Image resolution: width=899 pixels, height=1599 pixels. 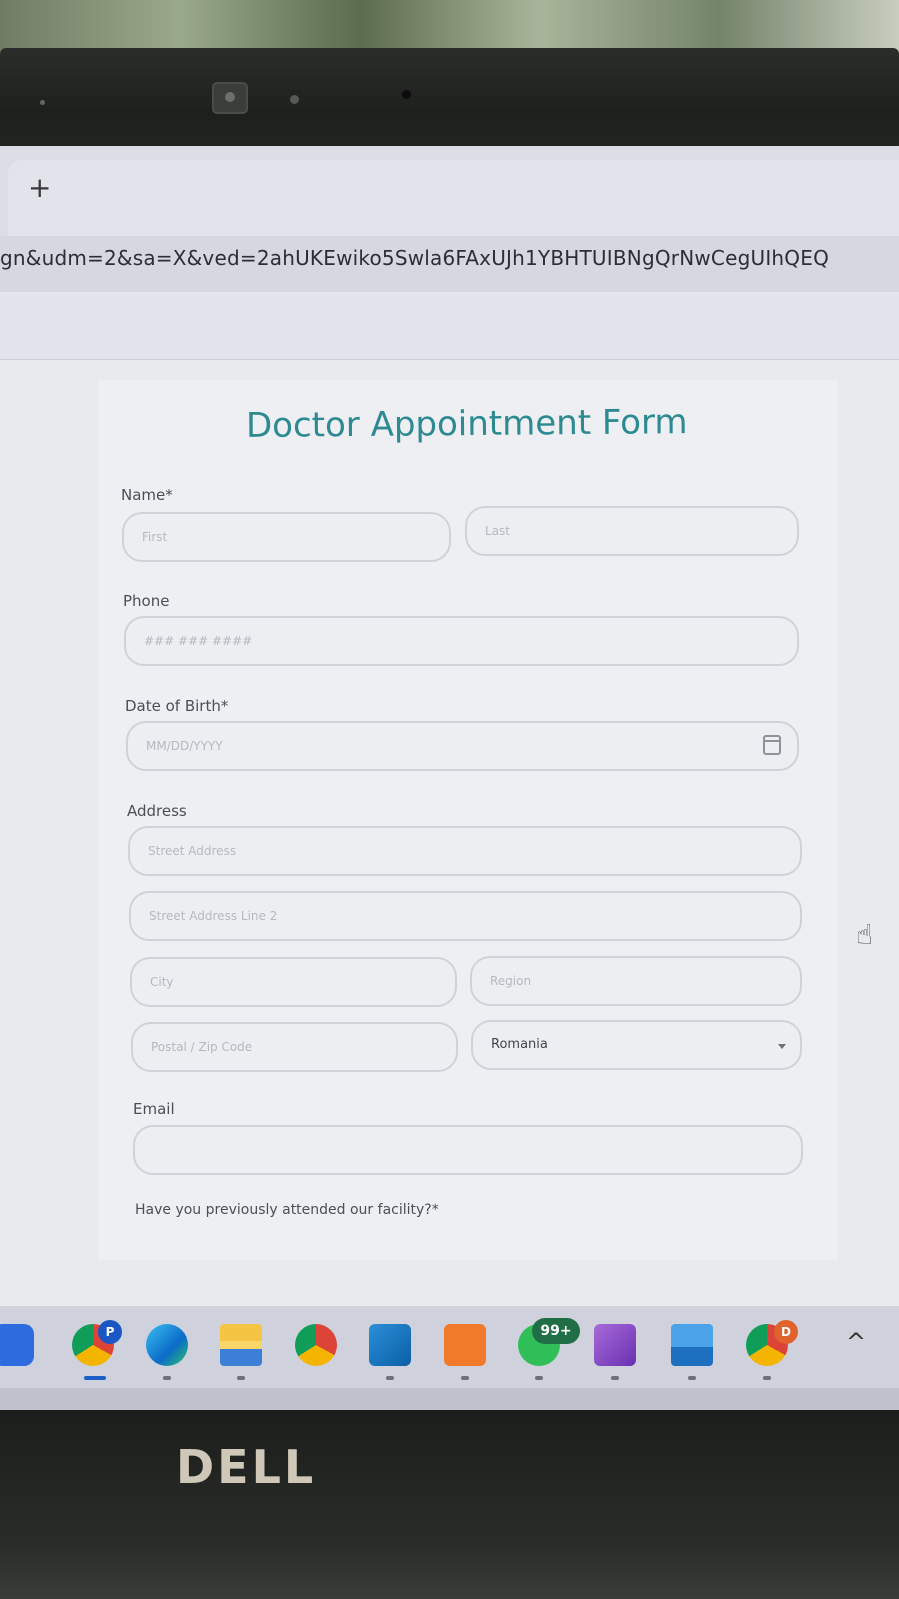 What do you see at coordinates (449, 326) in the screenshot?
I see `page-header-area` at bounding box center [449, 326].